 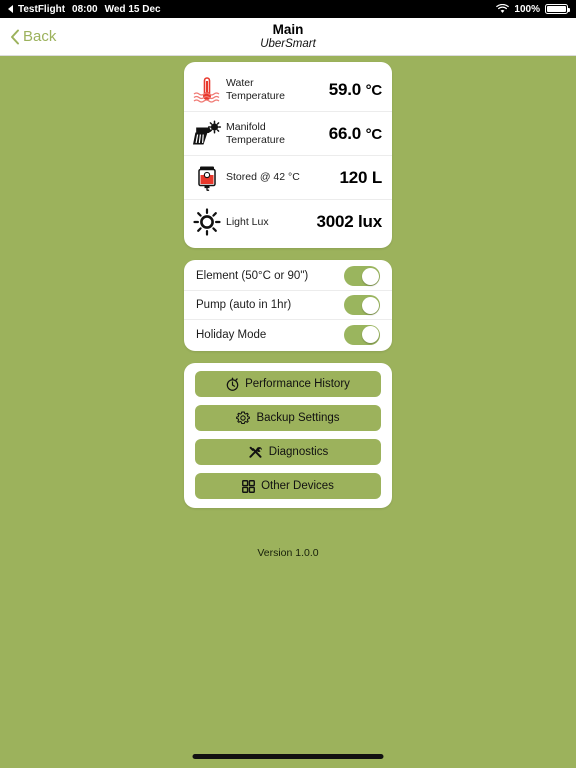 I want to click on performance-history-button: Performance History, so click(x=288, y=384).